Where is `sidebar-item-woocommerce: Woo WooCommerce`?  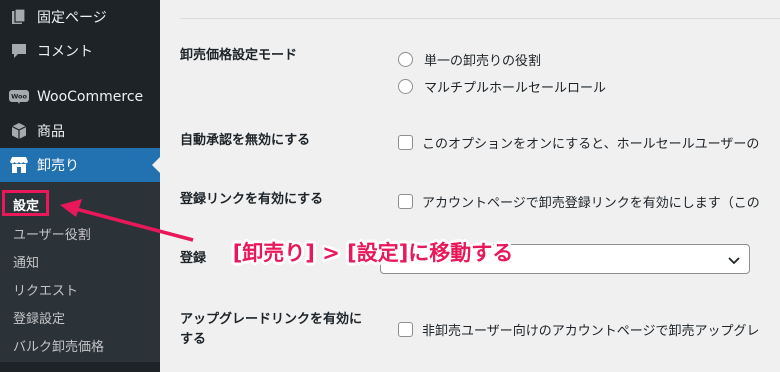
sidebar-item-woocommerce: Woo WooCommerce is located at coordinates (80, 97).